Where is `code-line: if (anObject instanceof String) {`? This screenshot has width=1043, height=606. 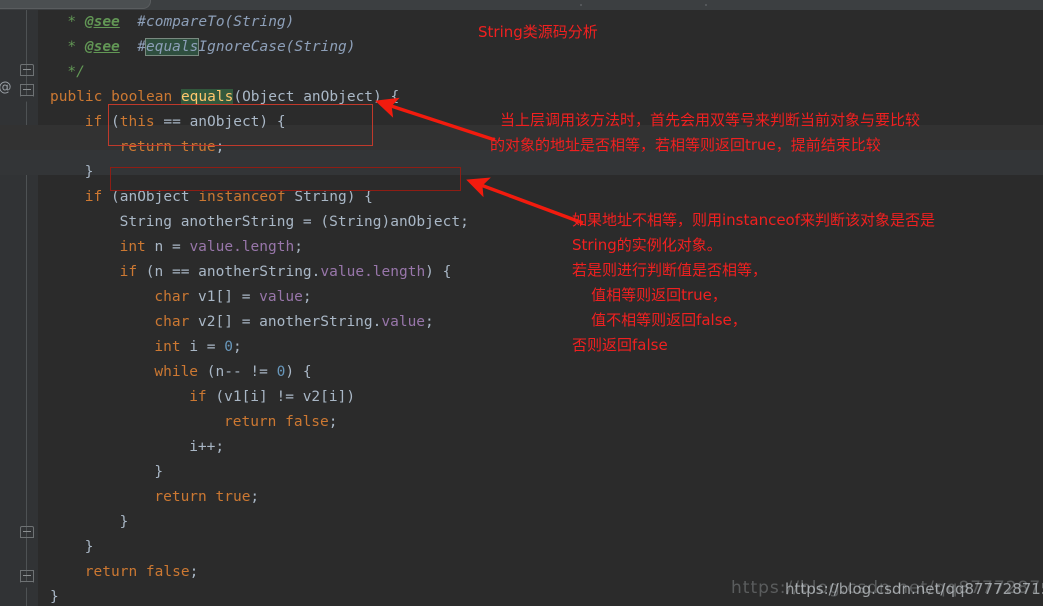 code-line: if (anObject instanceof String) { is located at coordinates (540, 197).